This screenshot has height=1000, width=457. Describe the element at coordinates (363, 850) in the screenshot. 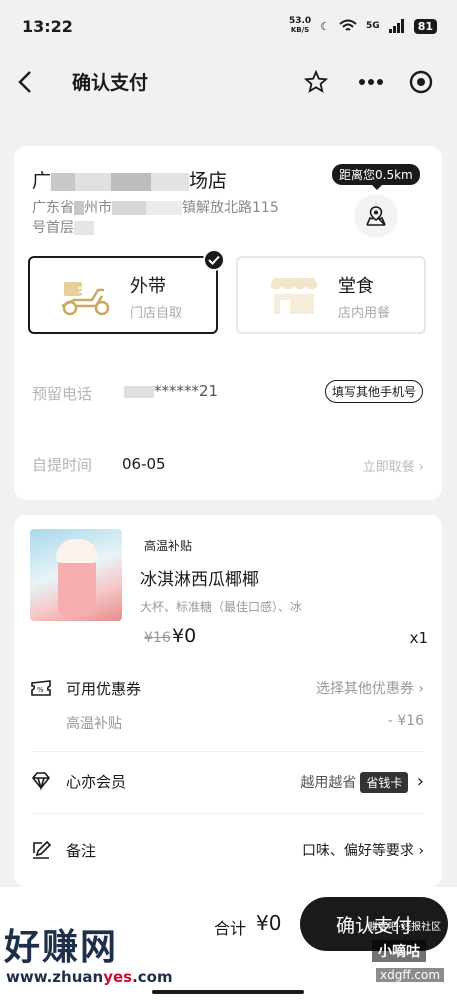

I see `remark-hint: 口味、偏好等要求 ›` at that location.